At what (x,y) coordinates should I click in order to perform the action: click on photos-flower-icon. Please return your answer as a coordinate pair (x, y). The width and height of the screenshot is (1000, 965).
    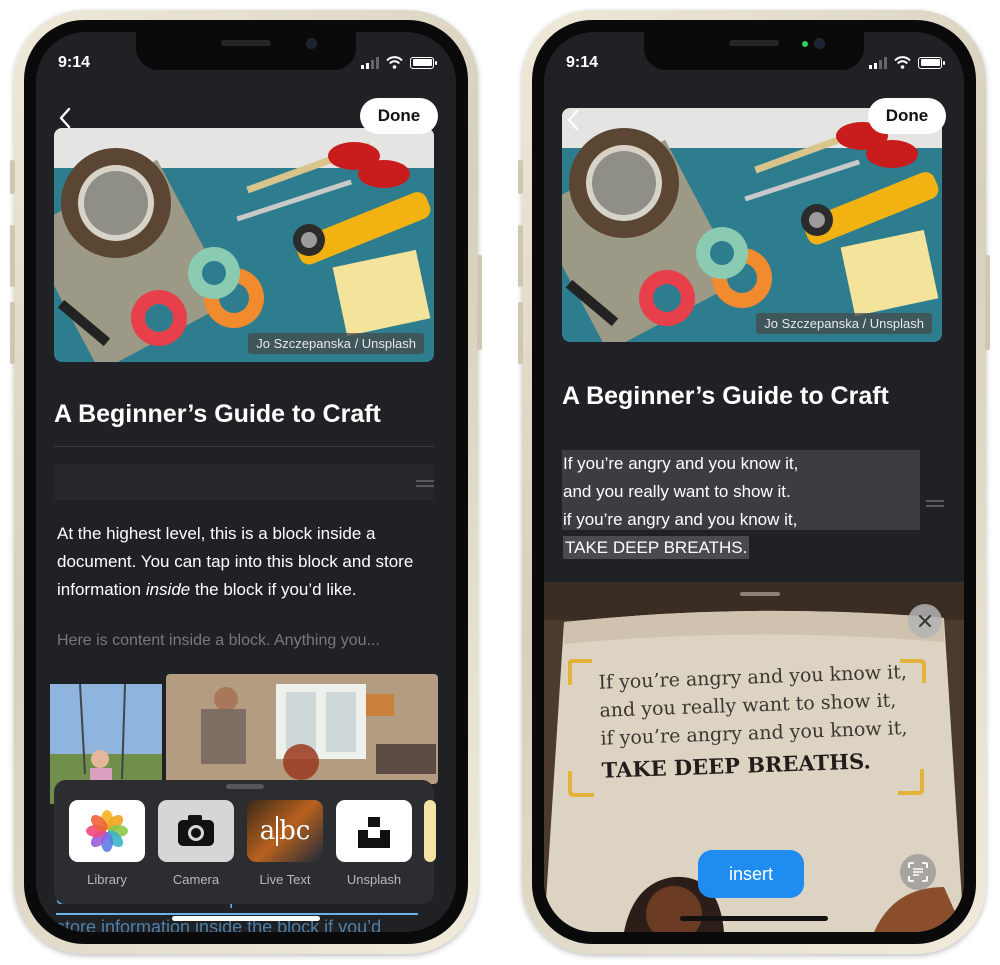
    Looking at the image, I should click on (107, 831).